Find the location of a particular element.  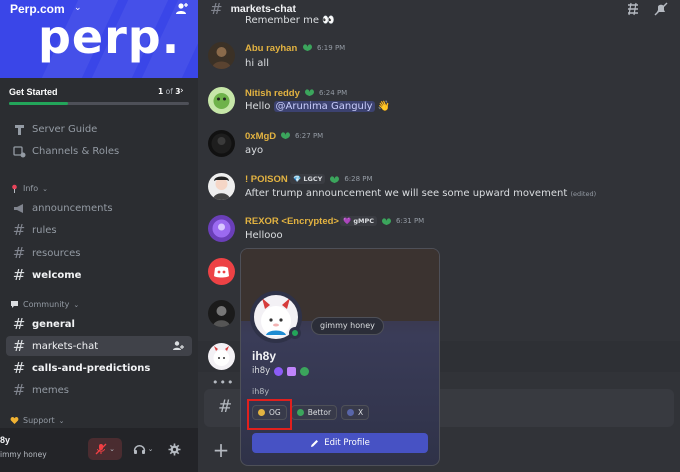

sidebar-item-general: # general is located at coordinates (99, 324).